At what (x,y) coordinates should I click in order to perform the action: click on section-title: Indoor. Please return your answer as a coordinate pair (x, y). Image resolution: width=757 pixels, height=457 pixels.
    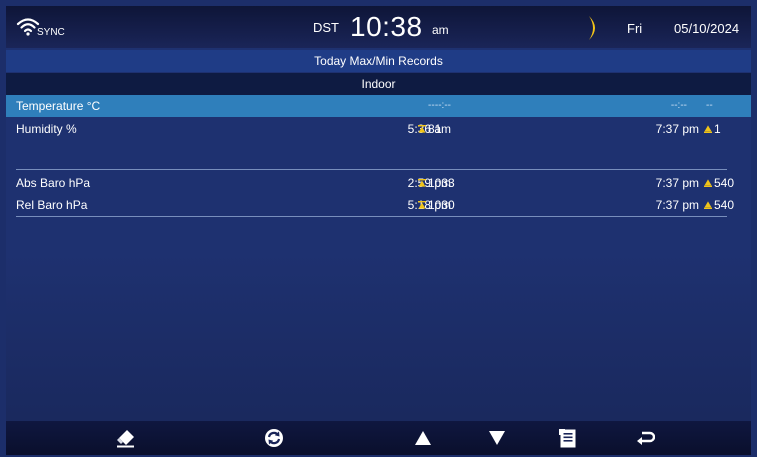
    Looking at the image, I should click on (378, 84).